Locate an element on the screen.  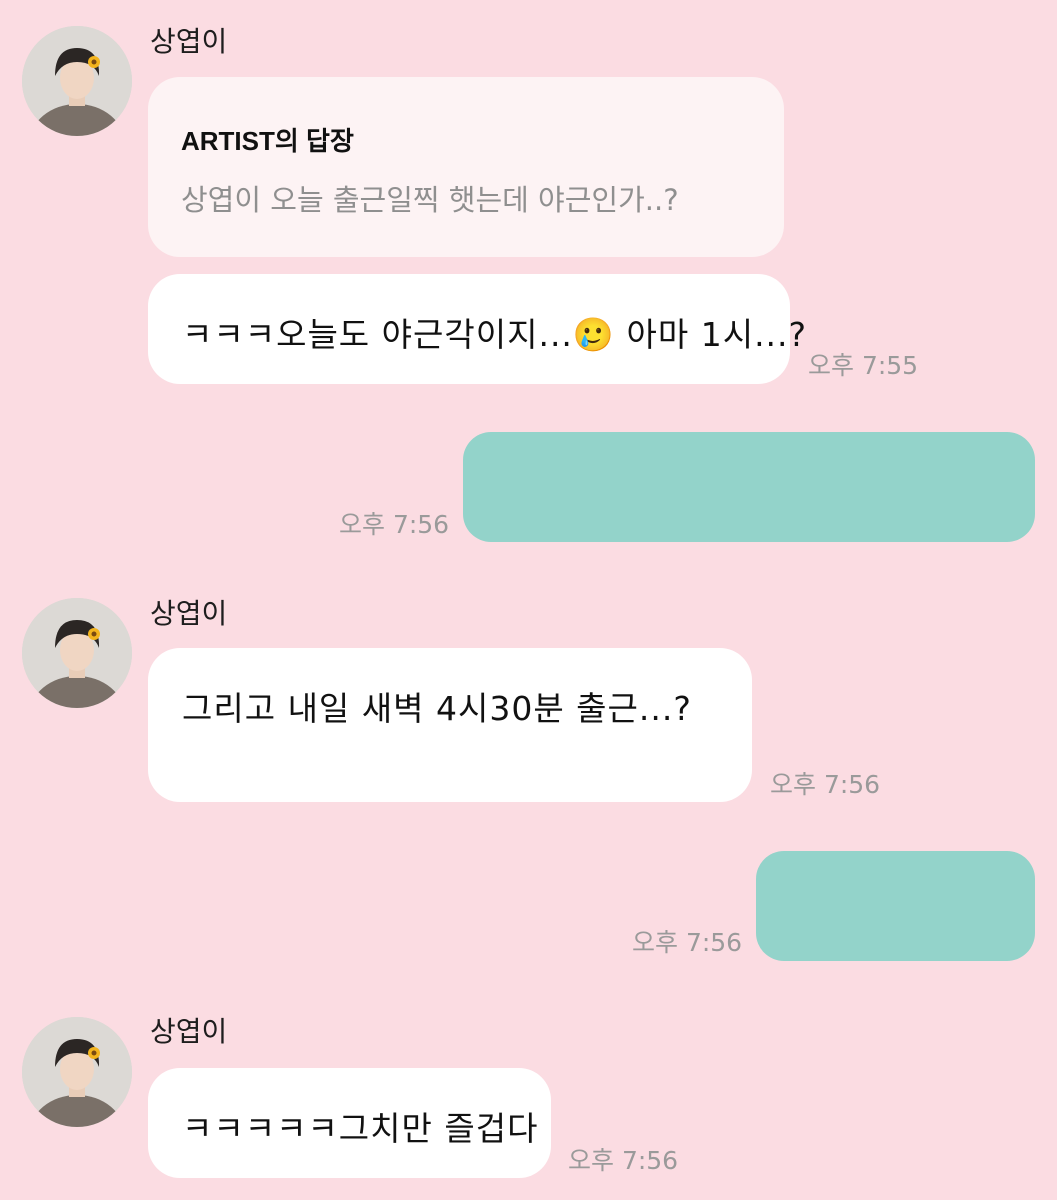
reply-title: ARTIST의 답장 is located at coordinates (267, 141).